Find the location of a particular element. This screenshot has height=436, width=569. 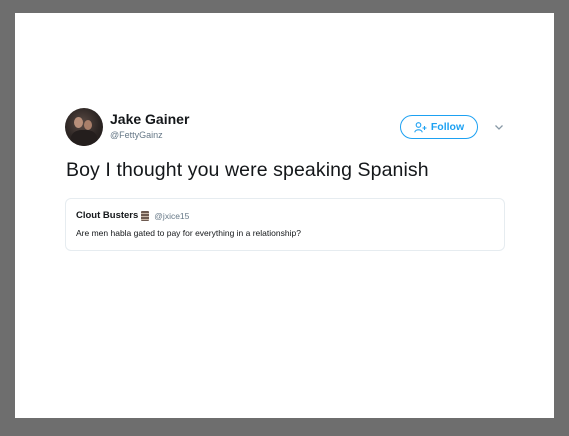

avatar is located at coordinates (84, 127).